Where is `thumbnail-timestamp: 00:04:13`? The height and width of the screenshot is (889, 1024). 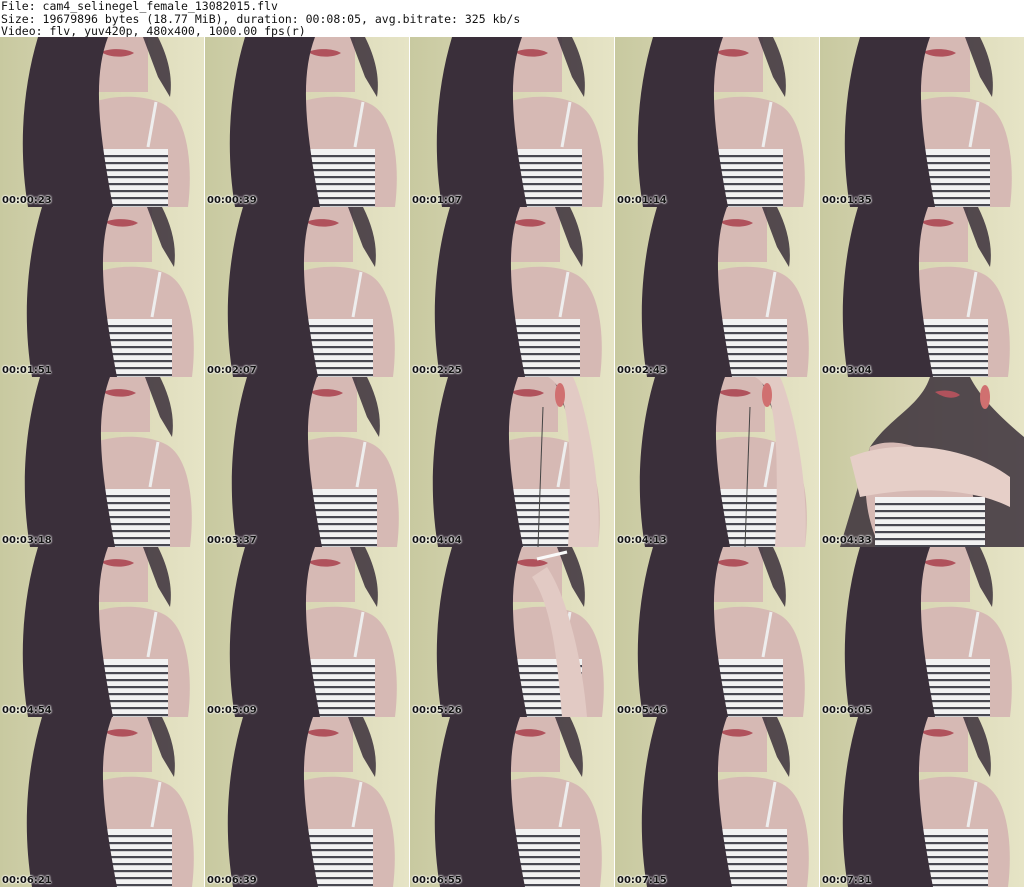
thumbnail-timestamp: 00:04:13 is located at coordinates (642, 540).